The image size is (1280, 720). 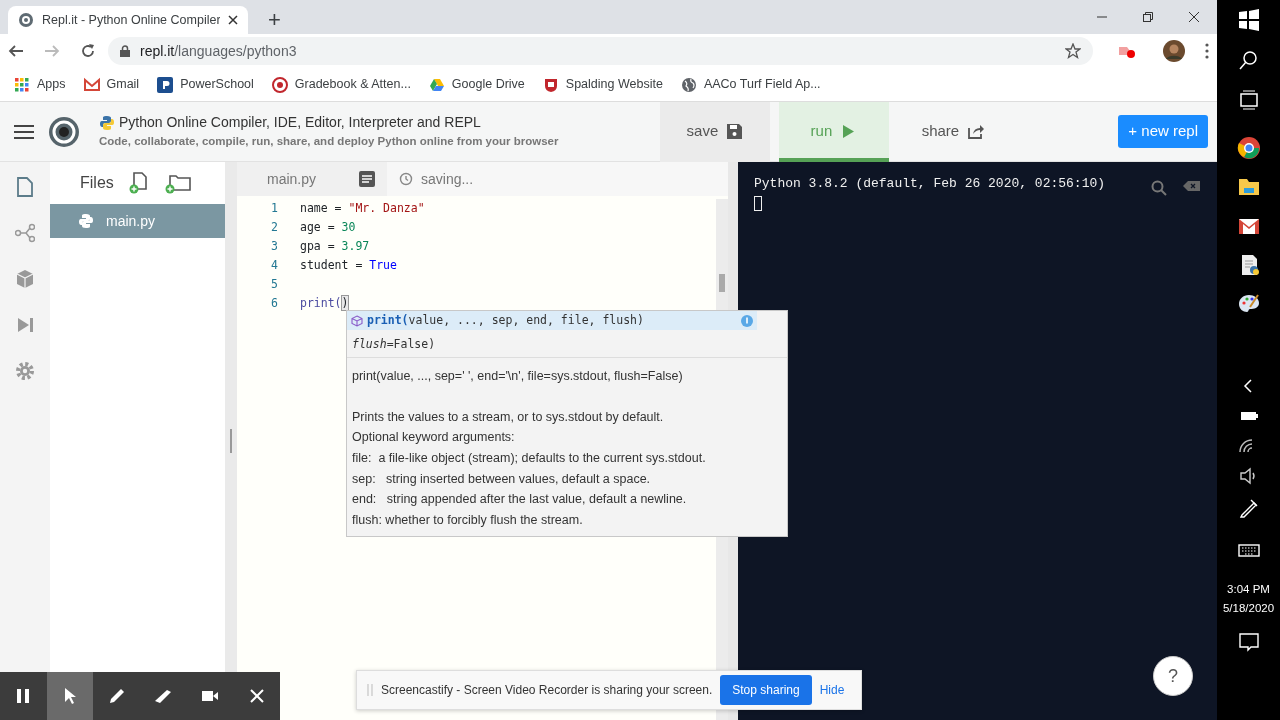 What do you see at coordinates (205, 84) in the screenshot?
I see `bookmark: PowerSchool` at bounding box center [205, 84].